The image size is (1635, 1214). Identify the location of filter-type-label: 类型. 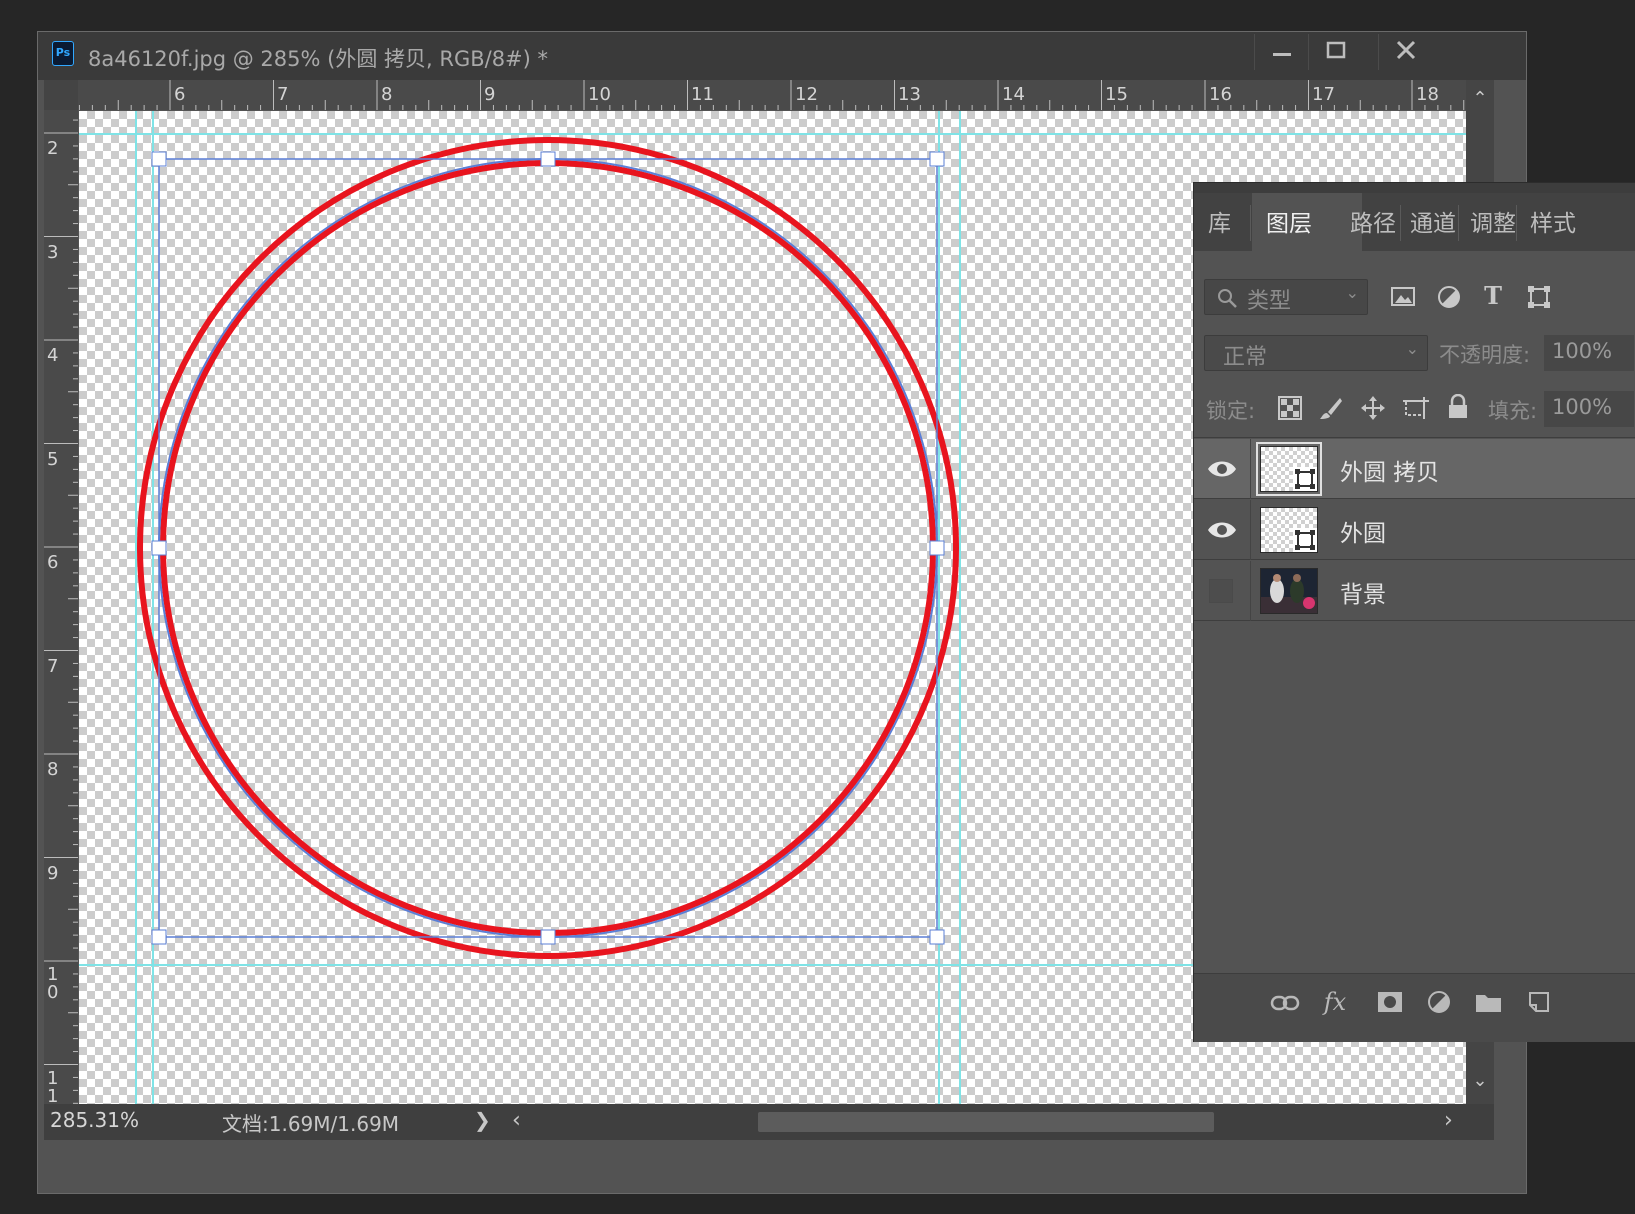
(1269, 301).